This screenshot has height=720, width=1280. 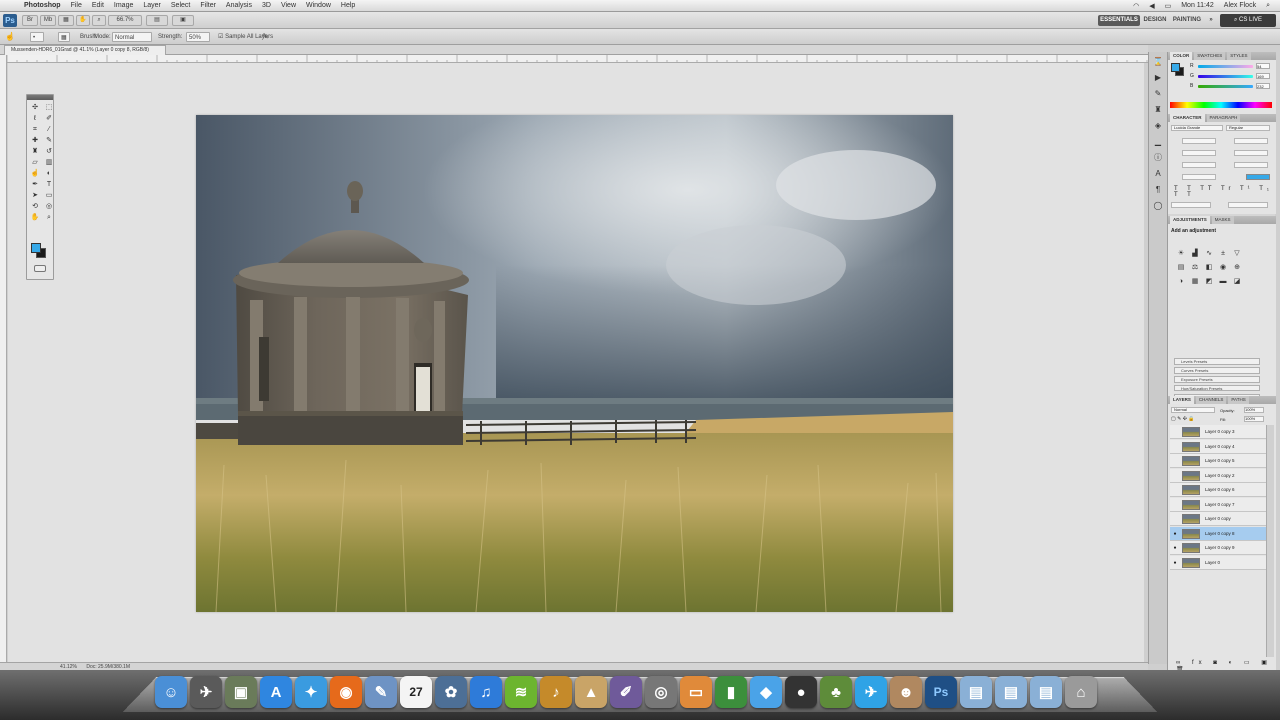 What do you see at coordinates (626, 692) in the screenshot?
I see `brush-app-icon: ✐` at bounding box center [626, 692].